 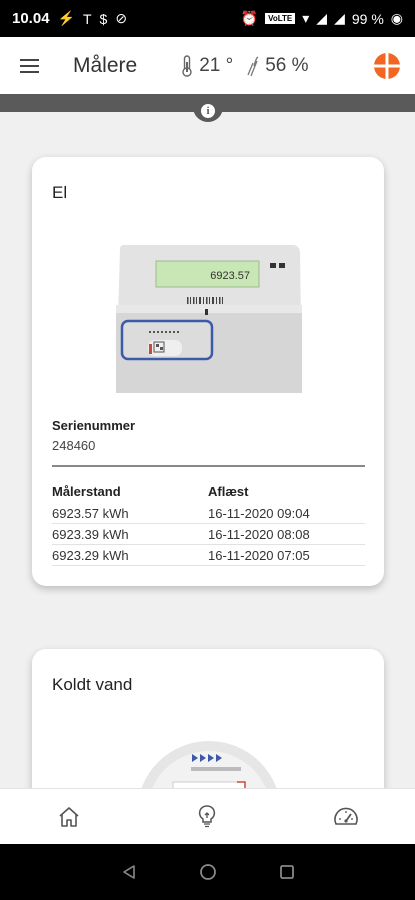 What do you see at coordinates (259, 555) in the screenshot?
I see `reading-time: 16-11-2020 07:05` at bounding box center [259, 555].